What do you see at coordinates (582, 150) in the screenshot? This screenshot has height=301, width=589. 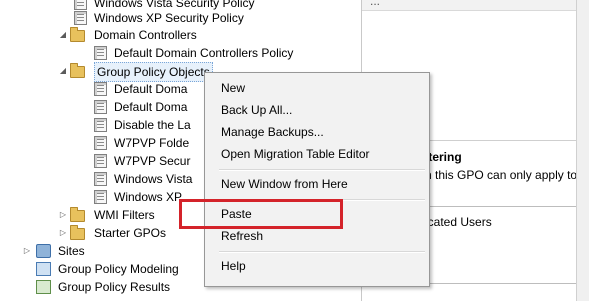 I see `vertical-scrollbar` at bounding box center [582, 150].